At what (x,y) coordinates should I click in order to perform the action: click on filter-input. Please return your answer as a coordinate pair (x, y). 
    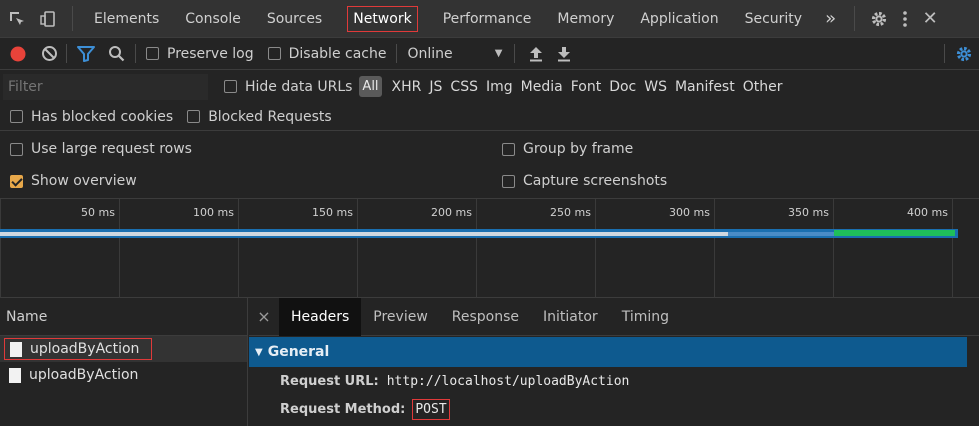
    Looking at the image, I should click on (105, 86).